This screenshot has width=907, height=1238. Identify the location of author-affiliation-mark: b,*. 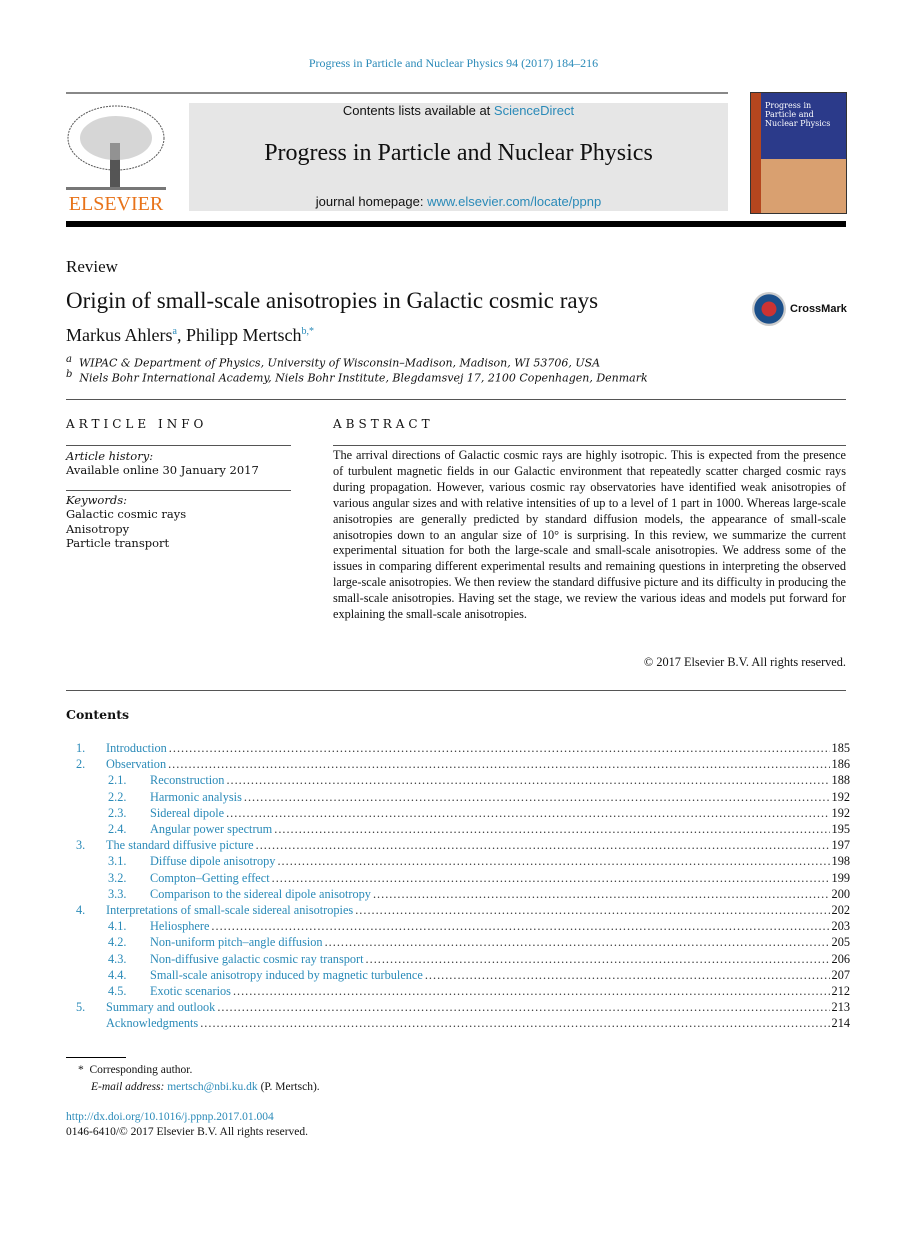
(307, 331).